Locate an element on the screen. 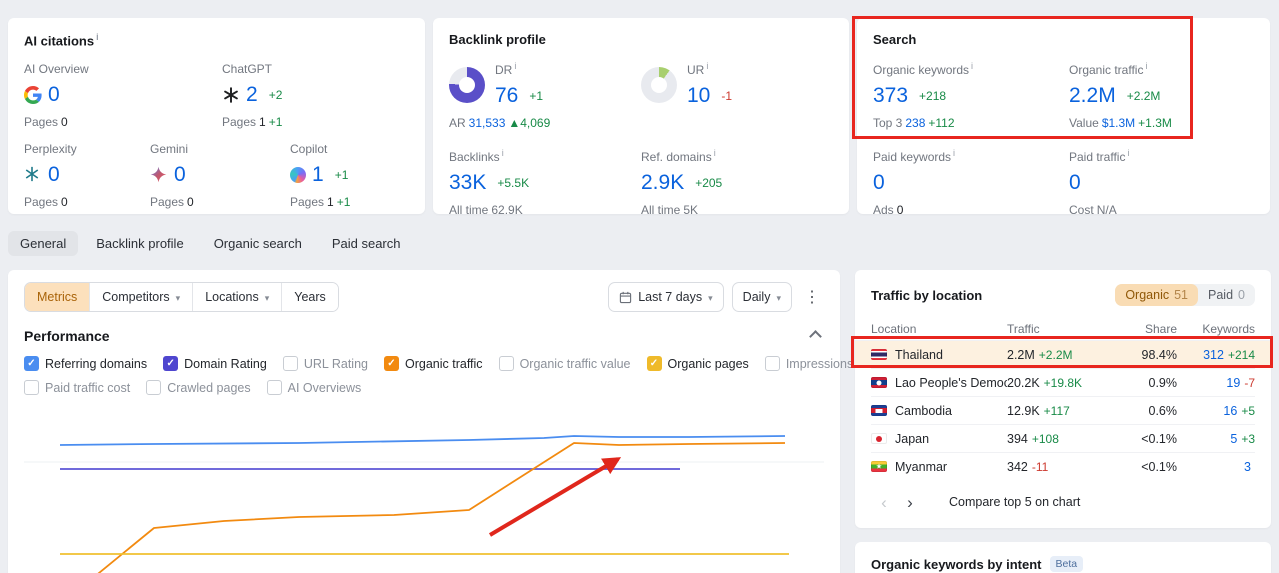 The width and height of the screenshot is (1279, 573). metric-checkbox-organic-pages: Organic pages is located at coordinates (697, 363).